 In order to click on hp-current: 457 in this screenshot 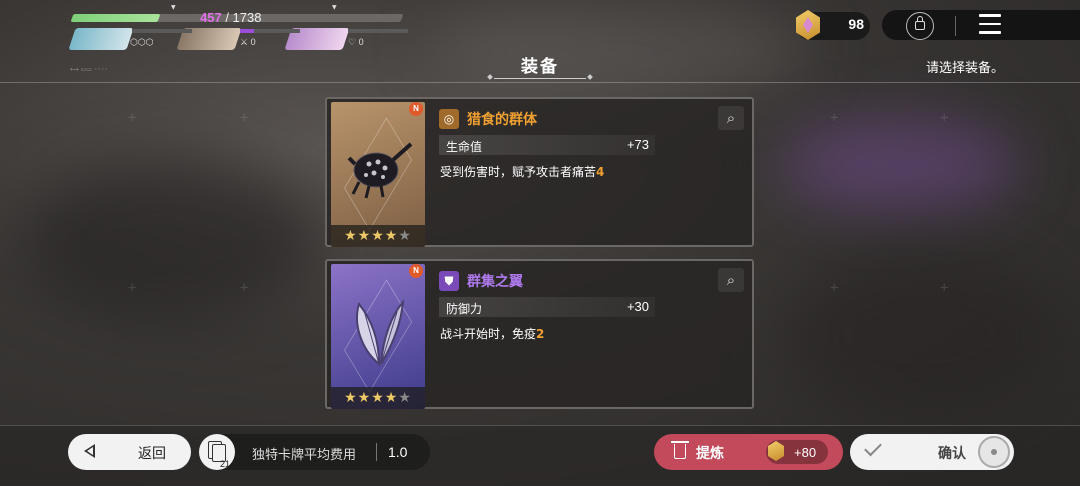, I will do `click(211, 17)`.